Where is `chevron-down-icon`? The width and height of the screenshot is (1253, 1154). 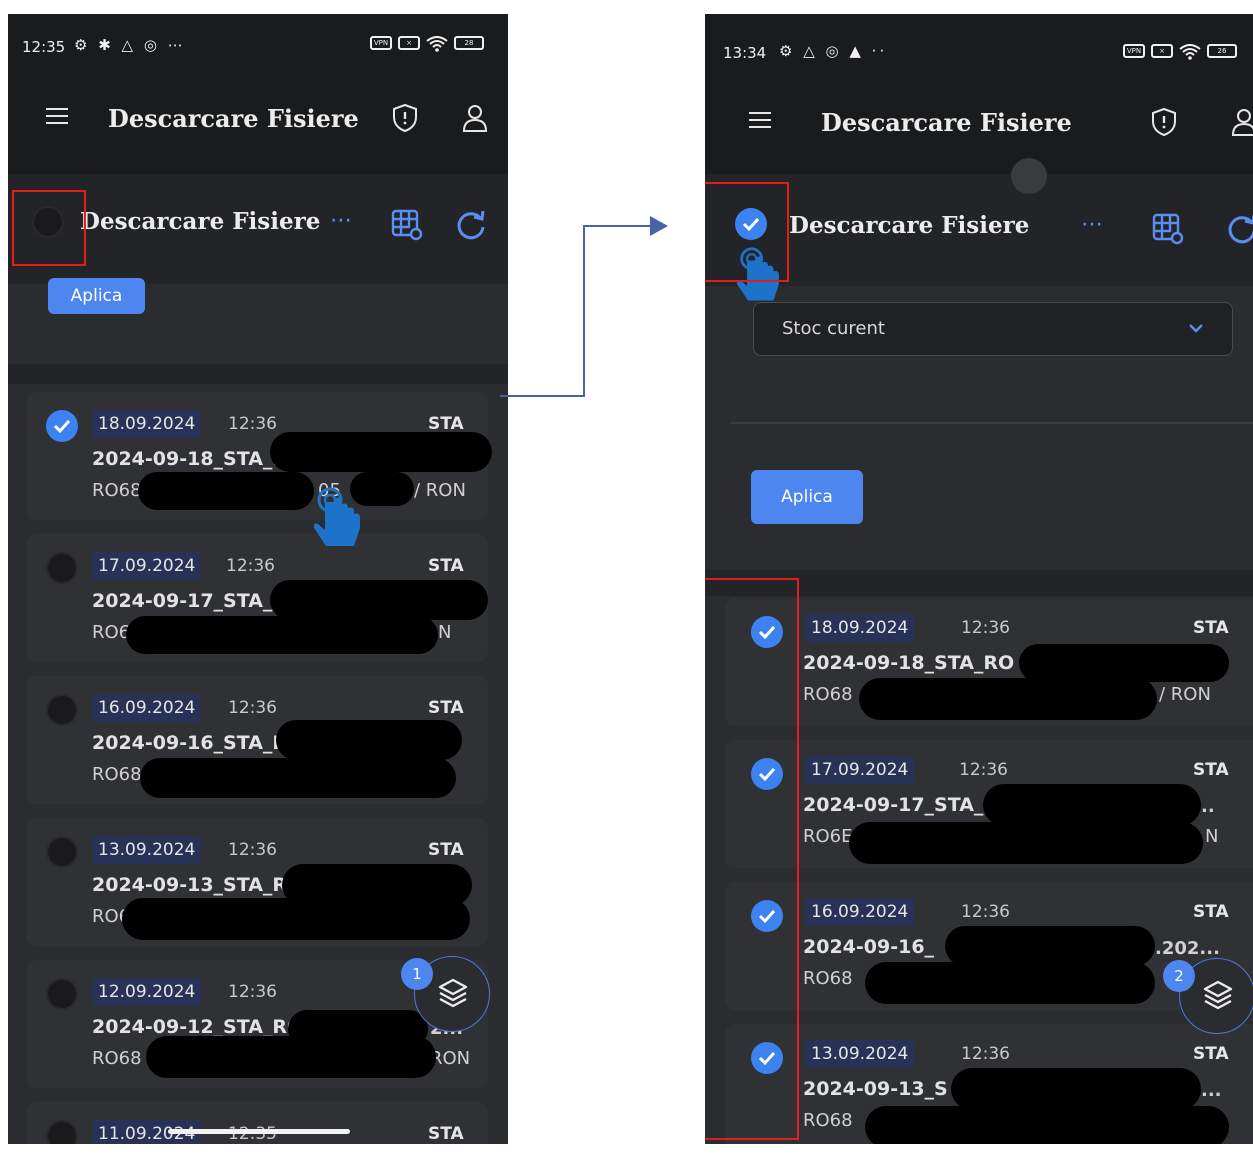 chevron-down-icon is located at coordinates (1196, 328).